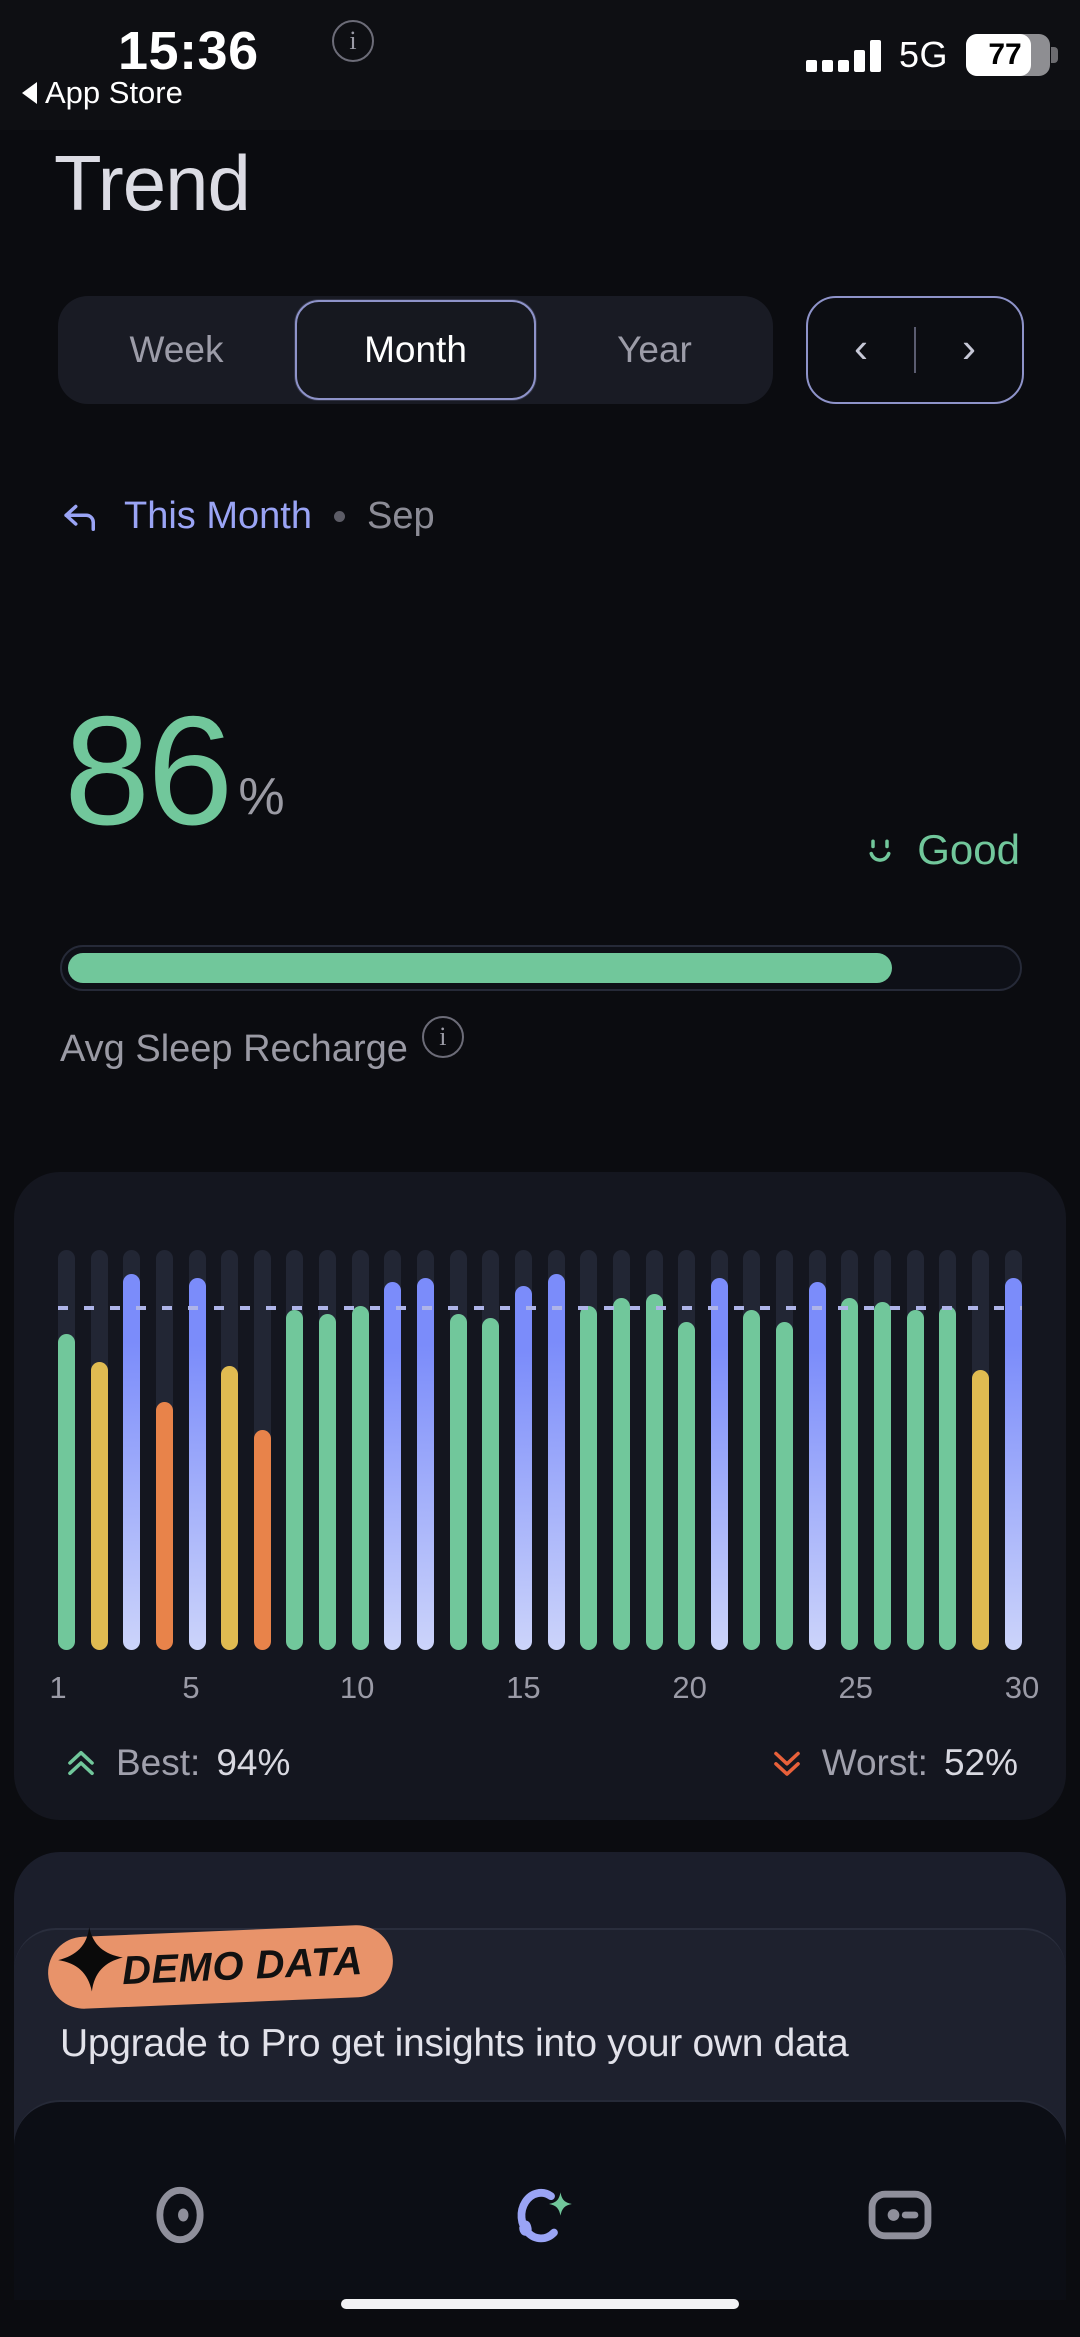 The height and width of the screenshot is (2337, 1080). What do you see at coordinates (654, 350) in the screenshot?
I see `tab-year: Year` at bounding box center [654, 350].